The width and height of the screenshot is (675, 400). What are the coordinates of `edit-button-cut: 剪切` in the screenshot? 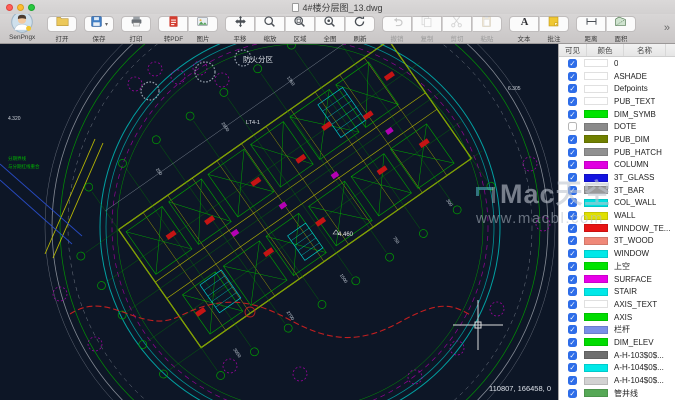 It's located at (456, 30).